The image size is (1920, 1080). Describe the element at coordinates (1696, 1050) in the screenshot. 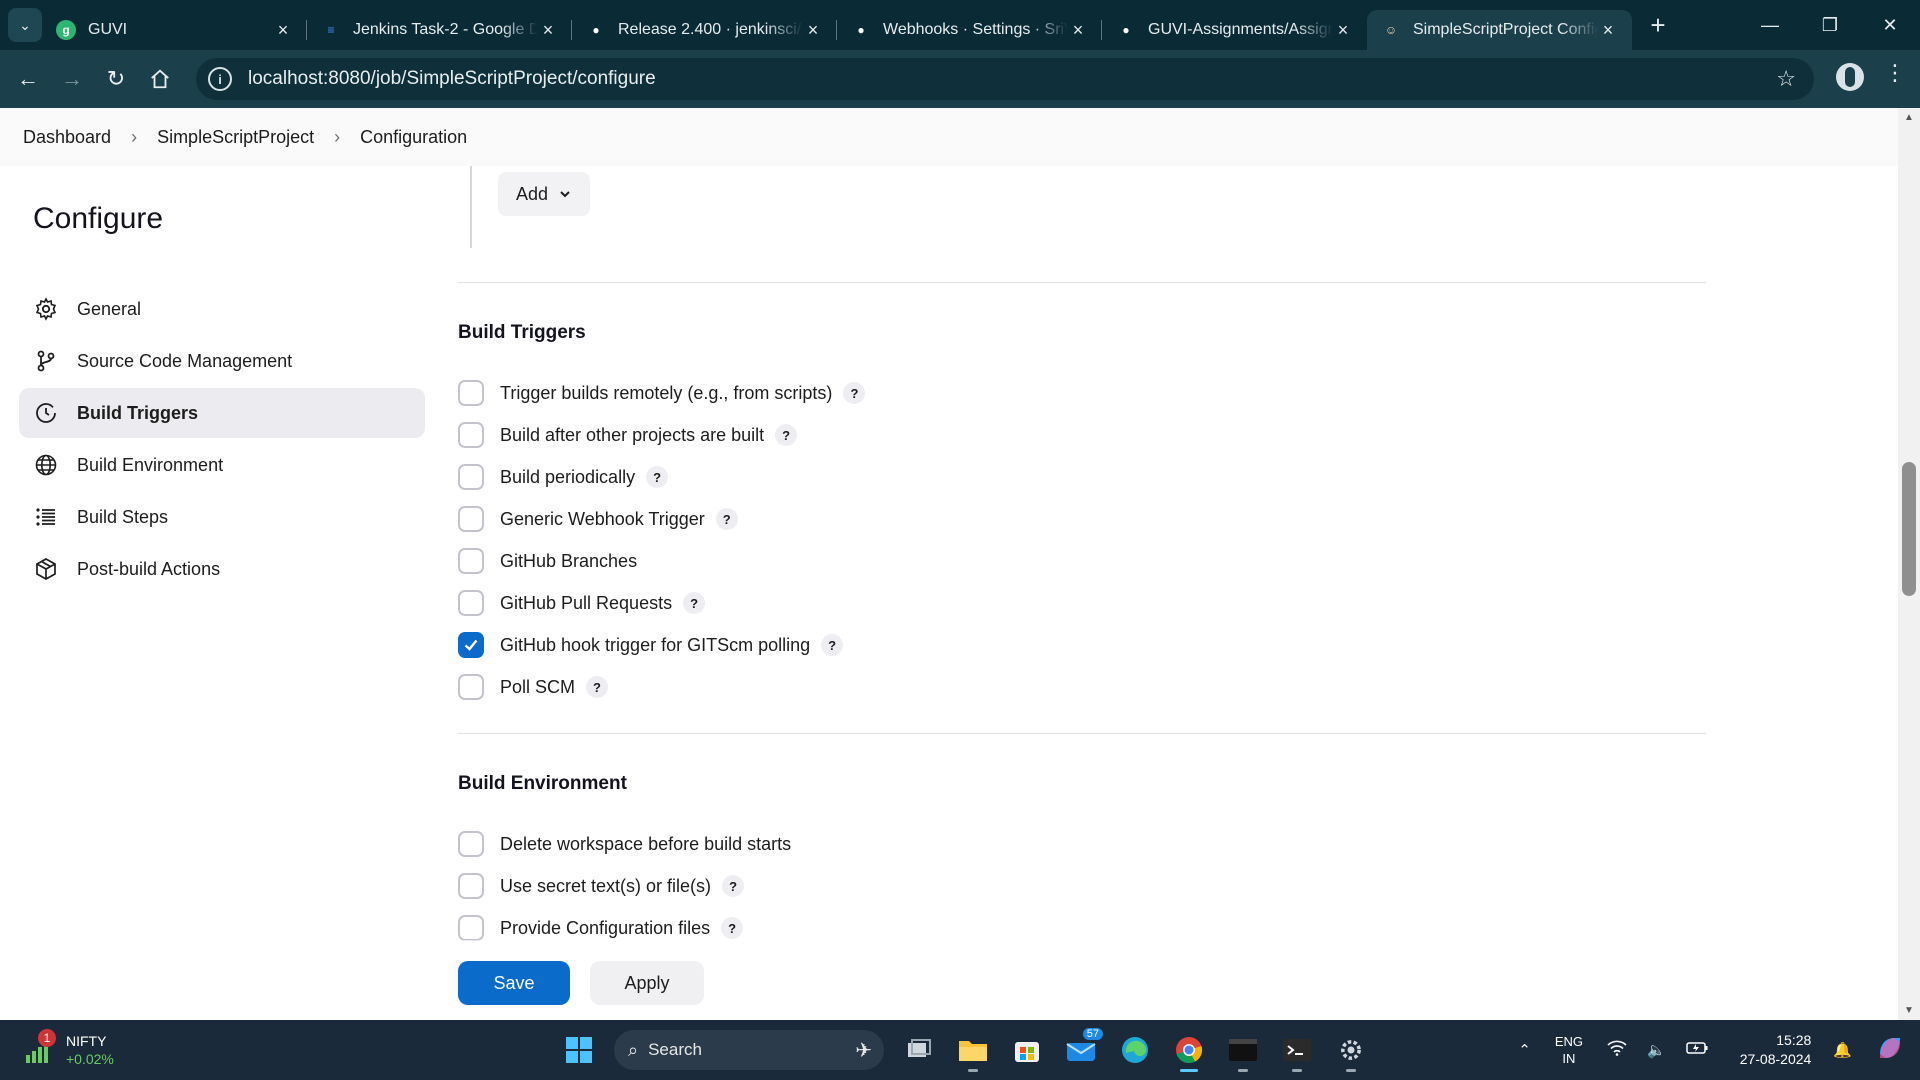

I see `battery-icon` at that location.